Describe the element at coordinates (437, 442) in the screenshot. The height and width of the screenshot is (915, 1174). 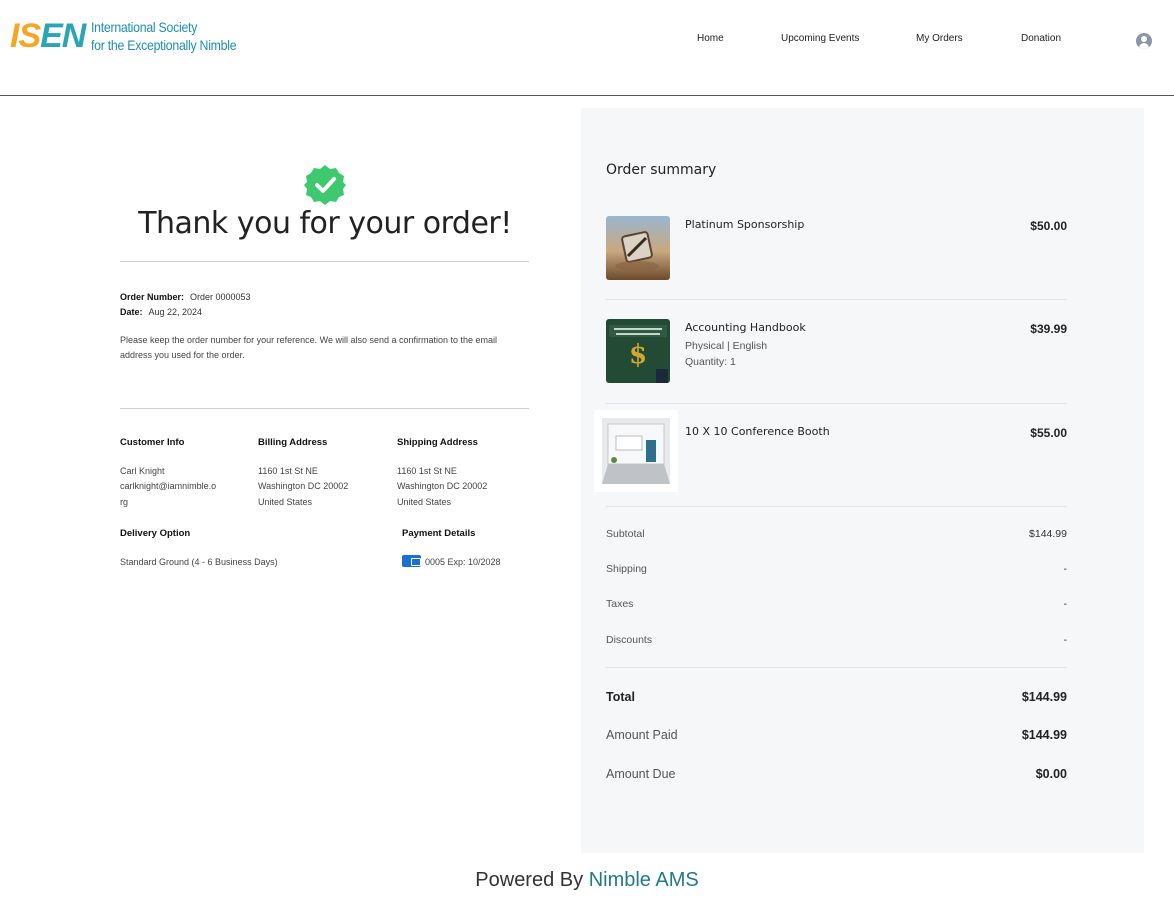
I see `shipping-address-label: Shipping Address` at that location.